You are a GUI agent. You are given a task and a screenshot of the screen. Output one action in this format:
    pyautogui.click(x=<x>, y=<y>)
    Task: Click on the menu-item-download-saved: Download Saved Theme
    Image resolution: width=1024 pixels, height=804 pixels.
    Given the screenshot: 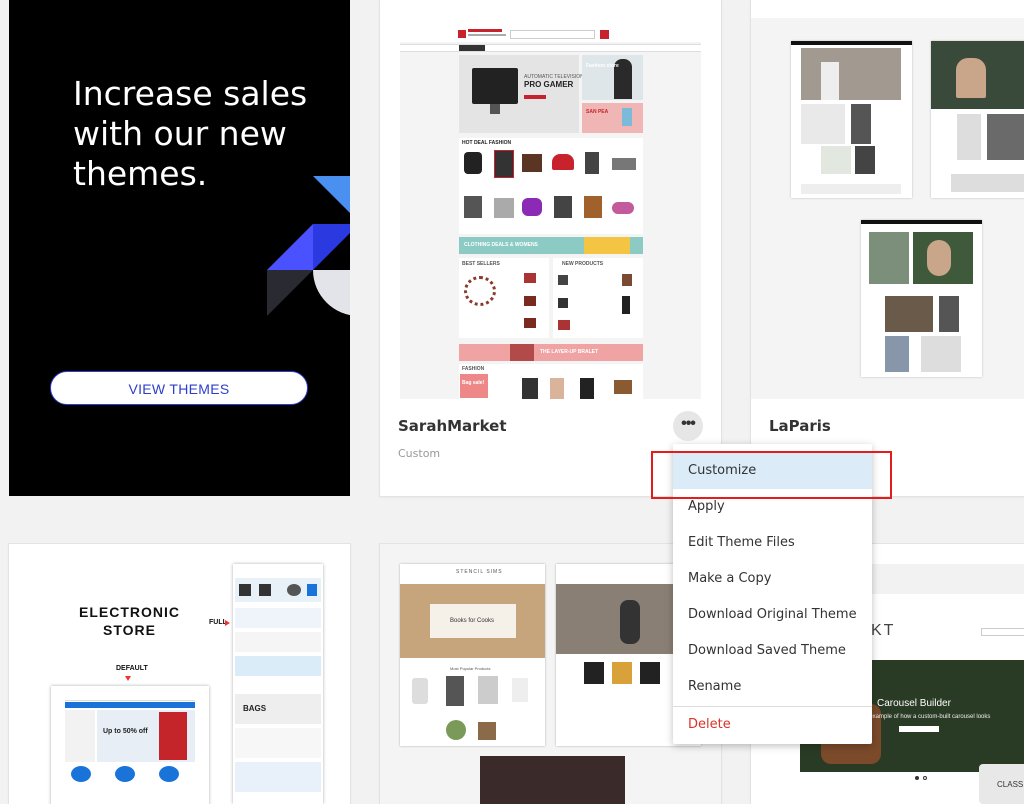 What is the action you would take?
    pyautogui.click(x=772, y=651)
    